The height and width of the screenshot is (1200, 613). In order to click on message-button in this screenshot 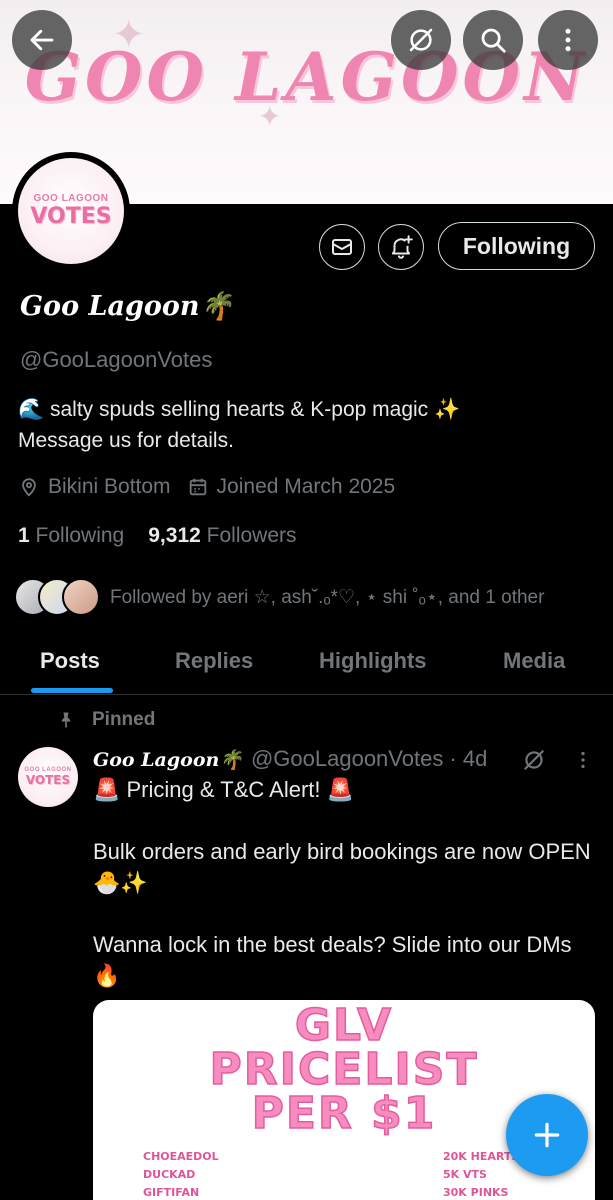, I will do `click(342, 247)`.